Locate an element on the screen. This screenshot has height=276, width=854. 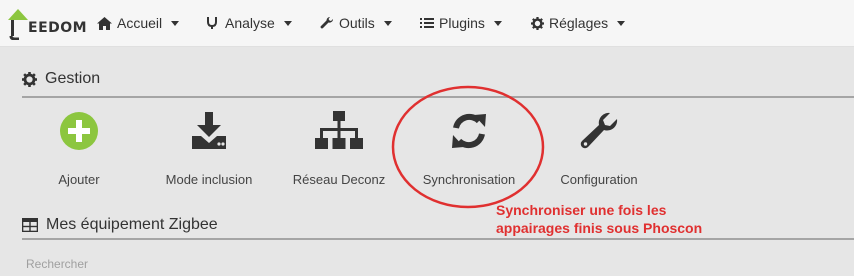
mode-inclusion-label: Mode inclusion is located at coordinates (209, 179).